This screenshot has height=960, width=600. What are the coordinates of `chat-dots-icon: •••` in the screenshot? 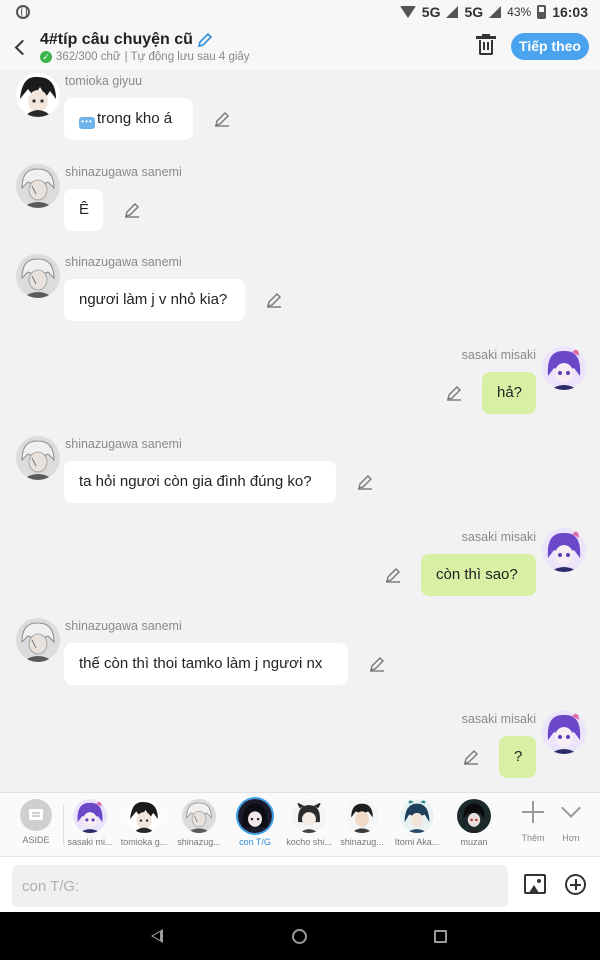 It's located at (87, 123).